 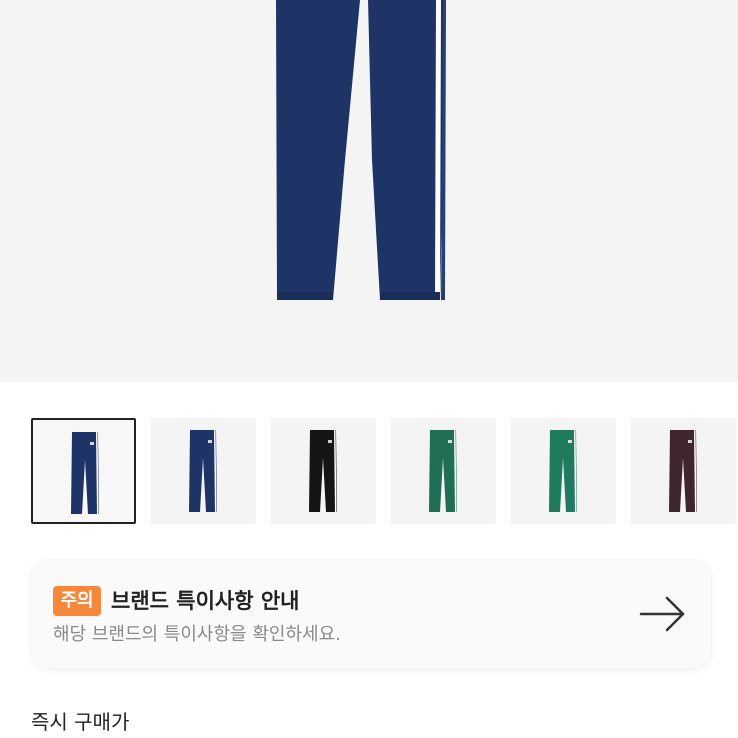 I want to click on thumbnail-strip, so click(x=384, y=471).